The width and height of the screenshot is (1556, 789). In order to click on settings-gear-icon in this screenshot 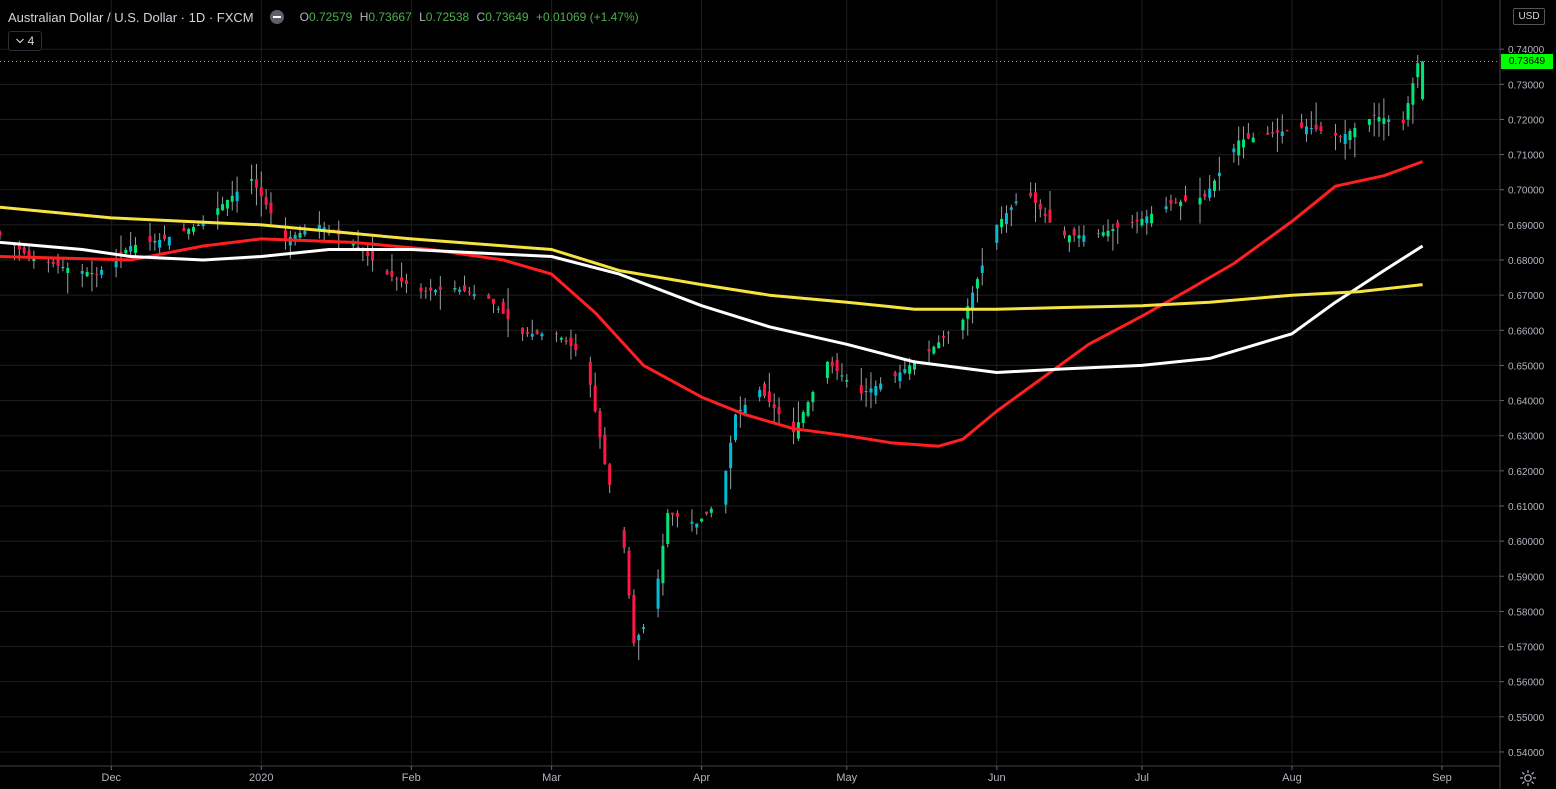, I will do `click(1528, 778)`.